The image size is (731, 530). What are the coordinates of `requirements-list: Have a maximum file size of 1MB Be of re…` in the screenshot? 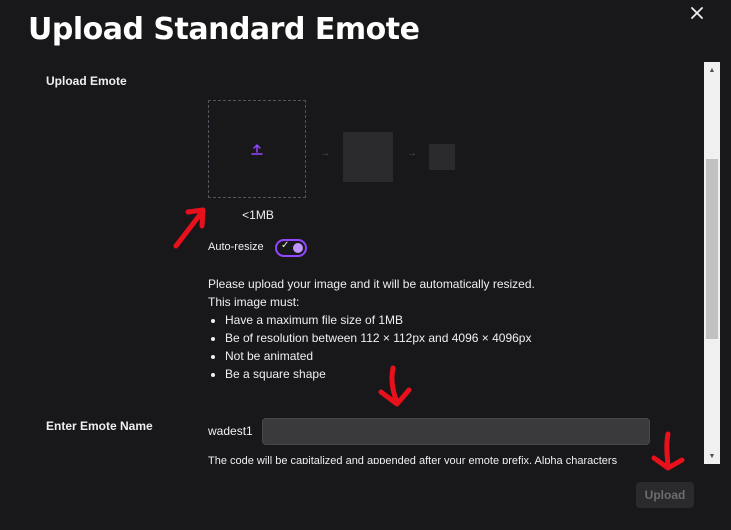 It's located at (371, 347).